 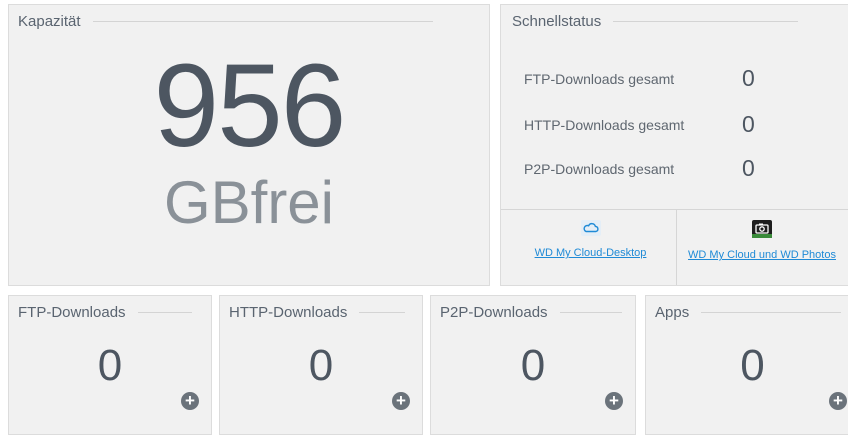 What do you see at coordinates (590, 253) in the screenshot?
I see `app-link-desktop-label: WD My Cloud-Desktop` at bounding box center [590, 253].